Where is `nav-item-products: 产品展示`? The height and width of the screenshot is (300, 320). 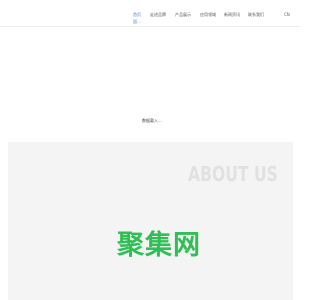 nav-item-products: 产品展示 is located at coordinates (183, 15).